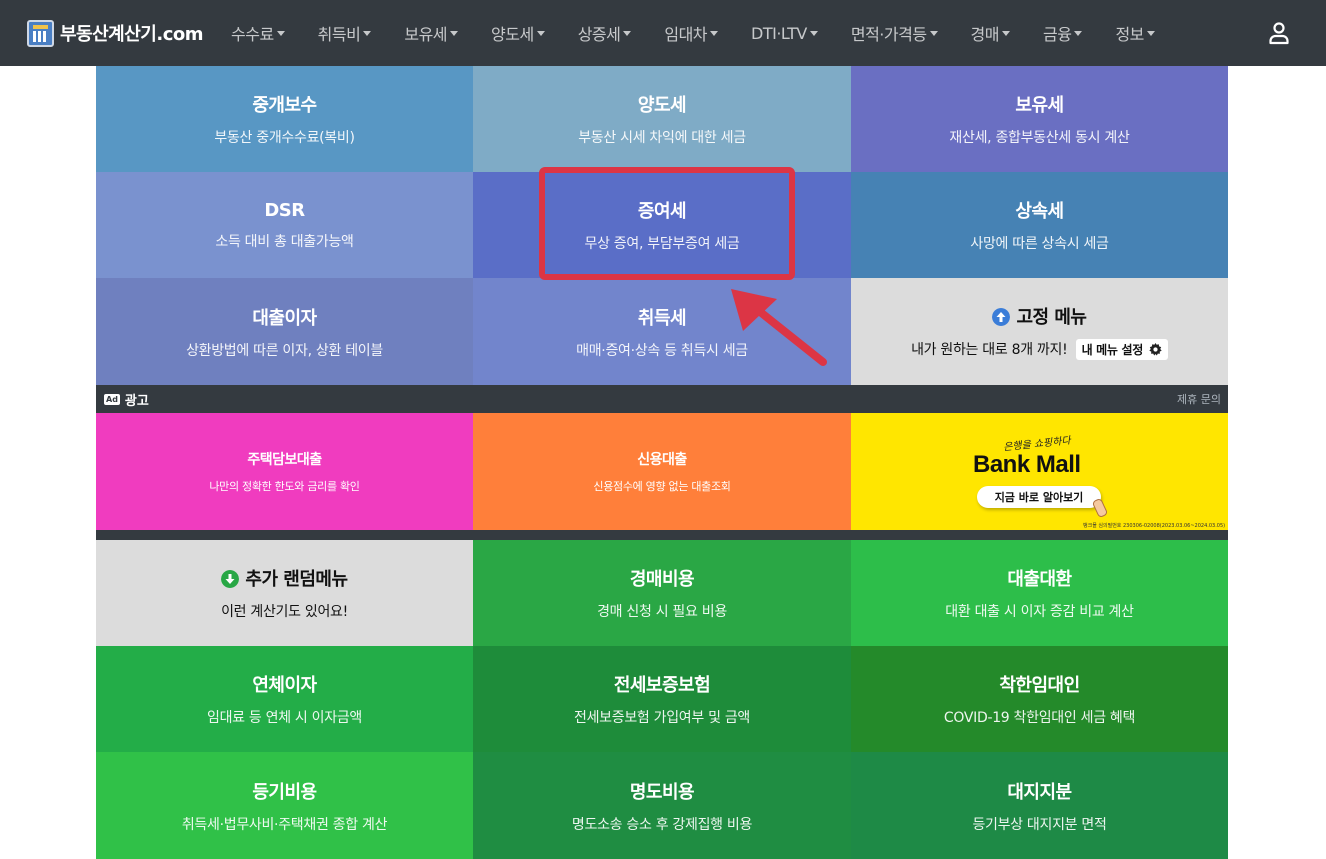 This screenshot has width=1326, height=859. What do you see at coordinates (1199, 399) in the screenshot?
I see `partnership-inquiry-link: 제휴 문의` at bounding box center [1199, 399].